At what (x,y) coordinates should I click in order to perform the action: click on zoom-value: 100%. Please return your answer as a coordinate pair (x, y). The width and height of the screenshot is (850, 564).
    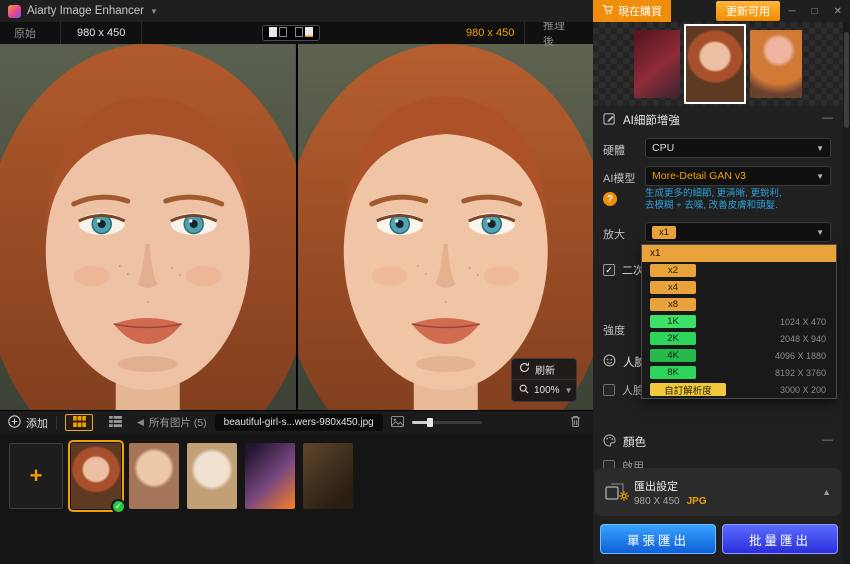
    Looking at the image, I should click on (547, 390).